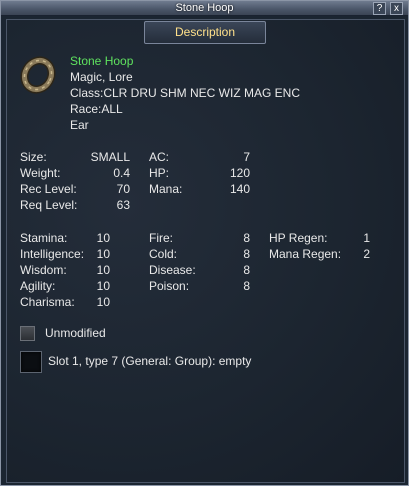 The width and height of the screenshot is (409, 486). What do you see at coordinates (169, 286) in the screenshot?
I see `resist-label-poison: Poison:` at bounding box center [169, 286].